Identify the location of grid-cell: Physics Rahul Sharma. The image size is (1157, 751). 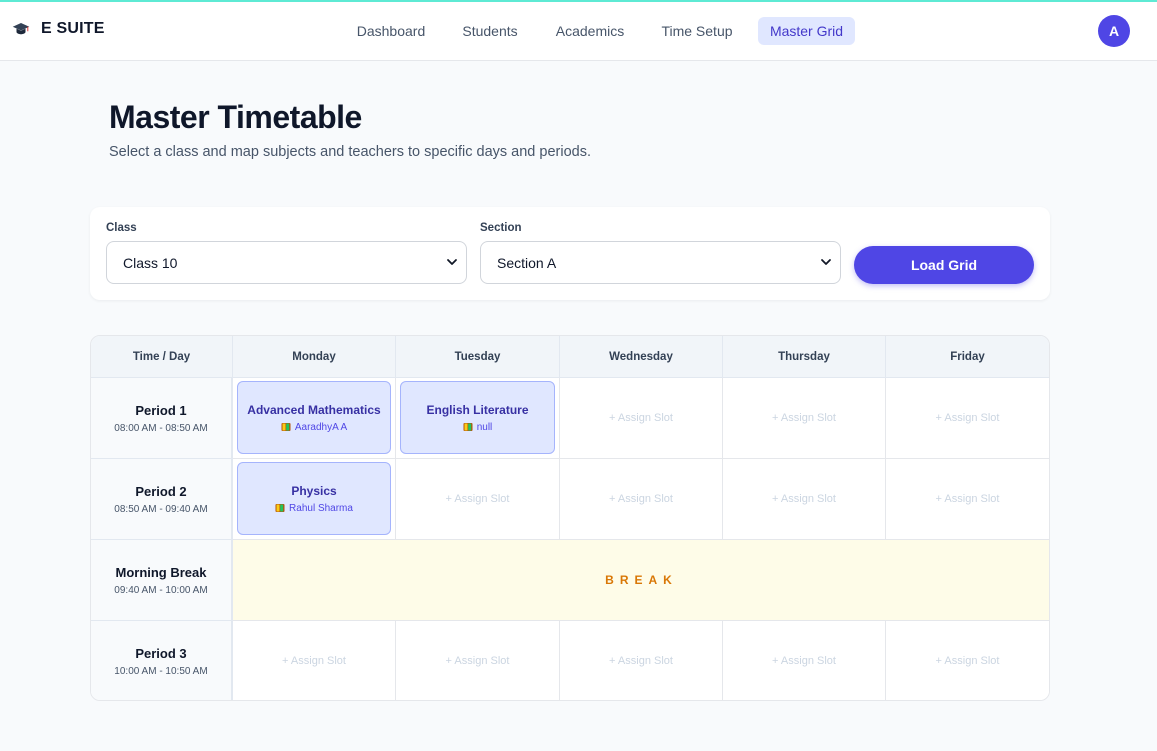
(314, 499).